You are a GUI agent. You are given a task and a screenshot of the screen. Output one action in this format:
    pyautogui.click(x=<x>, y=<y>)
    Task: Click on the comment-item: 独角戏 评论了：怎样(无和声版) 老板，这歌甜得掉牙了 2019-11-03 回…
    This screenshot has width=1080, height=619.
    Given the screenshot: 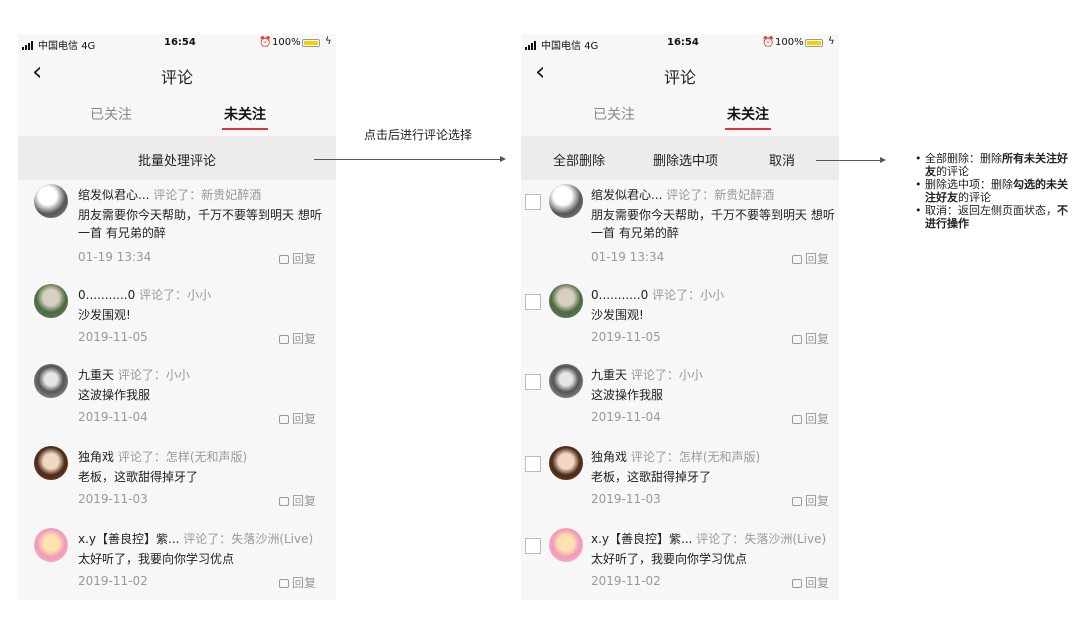 What is the action you would take?
    pyautogui.click(x=680, y=482)
    